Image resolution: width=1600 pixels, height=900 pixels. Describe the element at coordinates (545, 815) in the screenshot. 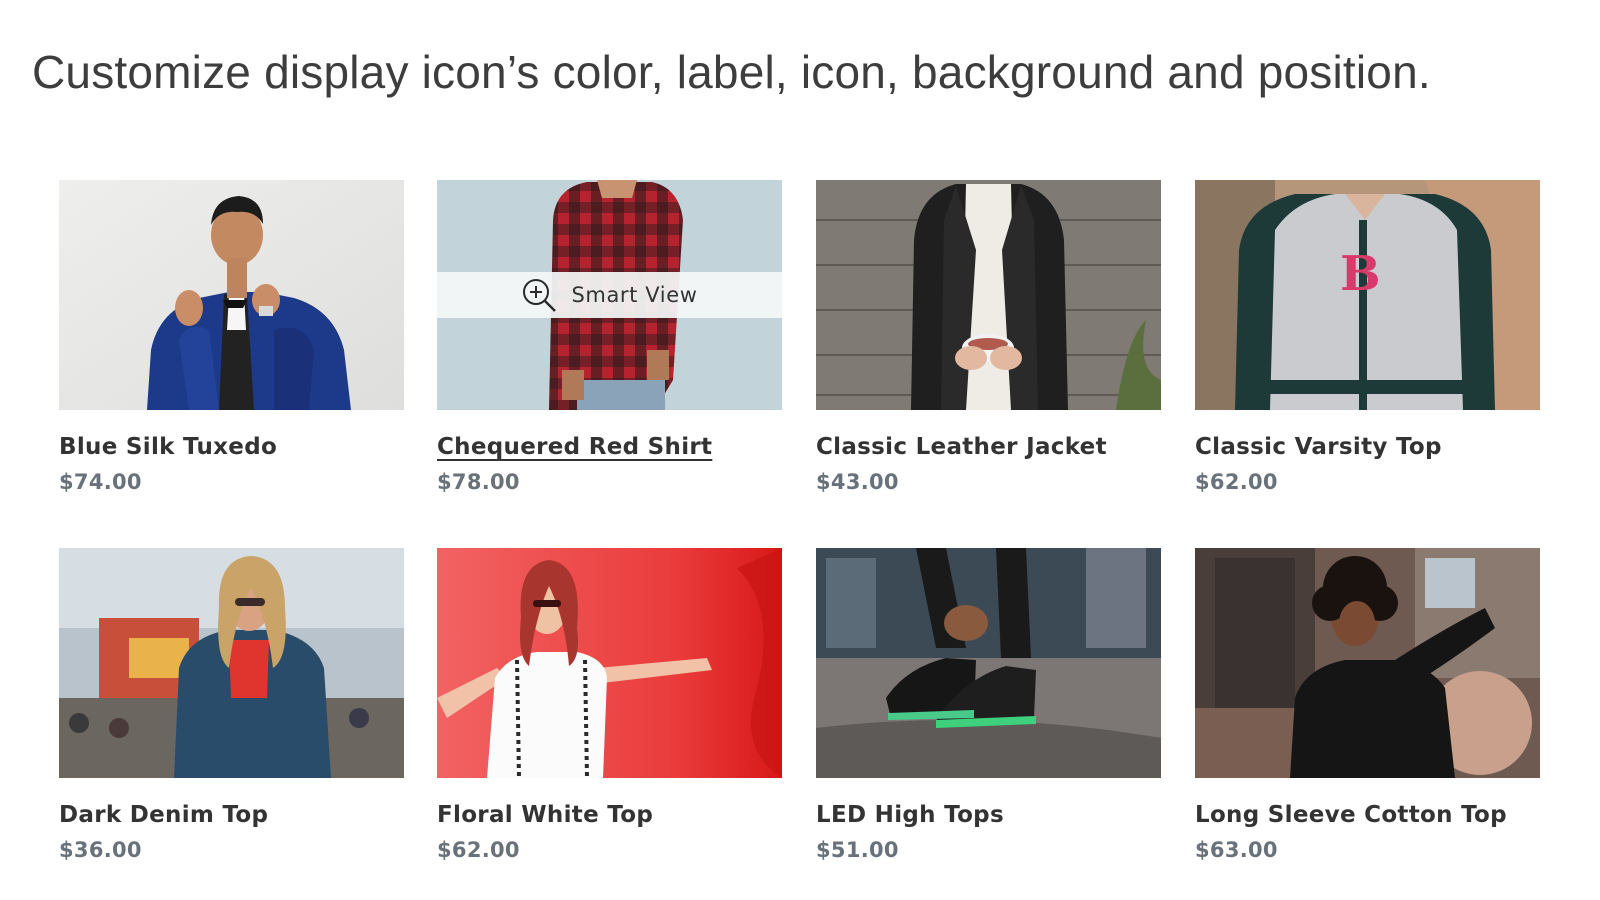

I see `product-title: Floral White Top` at that location.